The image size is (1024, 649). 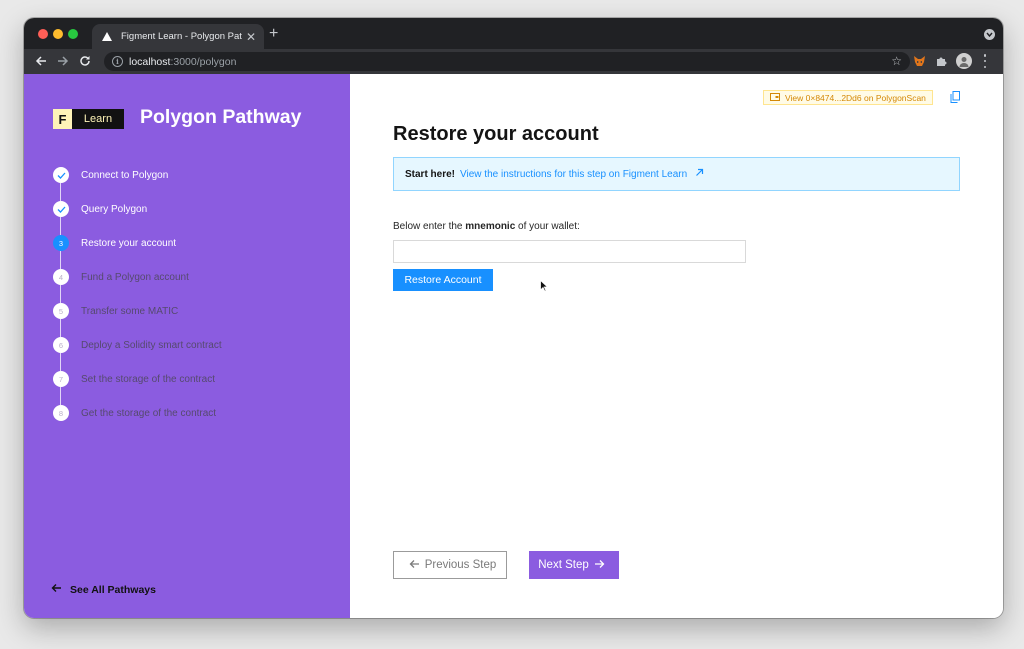 I want to click on tab-close-icon: ✕, so click(x=251, y=37).